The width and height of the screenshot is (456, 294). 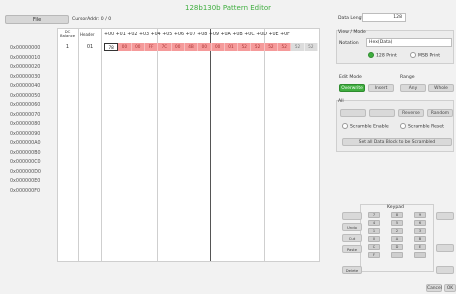 What do you see at coordinates (397, 215) in the screenshot?
I see `keypad-key: 8` at bounding box center [397, 215].